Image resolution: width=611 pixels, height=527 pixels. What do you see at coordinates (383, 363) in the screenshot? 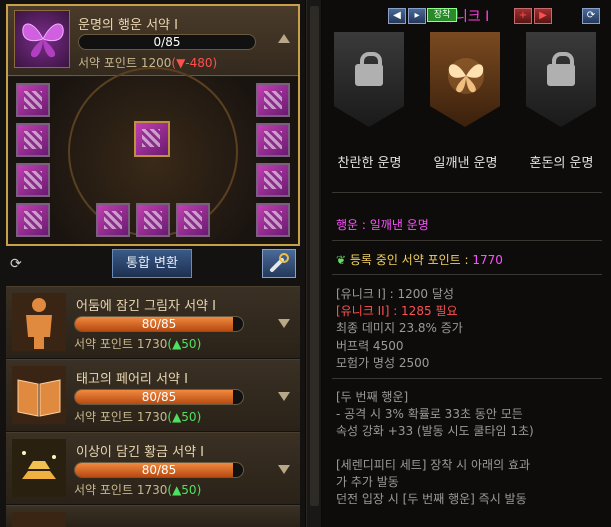
I see `stat-line: 모험가 명성 2500` at bounding box center [383, 363].